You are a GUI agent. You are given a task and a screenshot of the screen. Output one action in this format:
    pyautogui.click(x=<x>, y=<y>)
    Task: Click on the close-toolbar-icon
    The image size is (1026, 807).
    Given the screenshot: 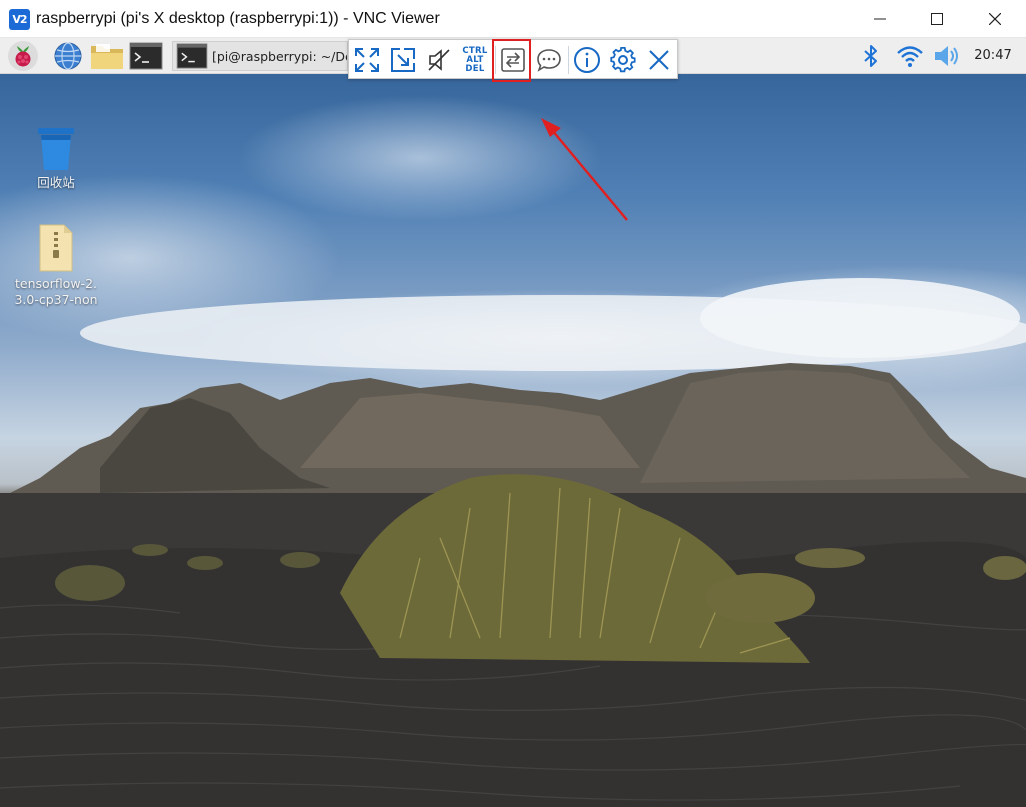 What is the action you would take?
    pyautogui.click(x=659, y=60)
    